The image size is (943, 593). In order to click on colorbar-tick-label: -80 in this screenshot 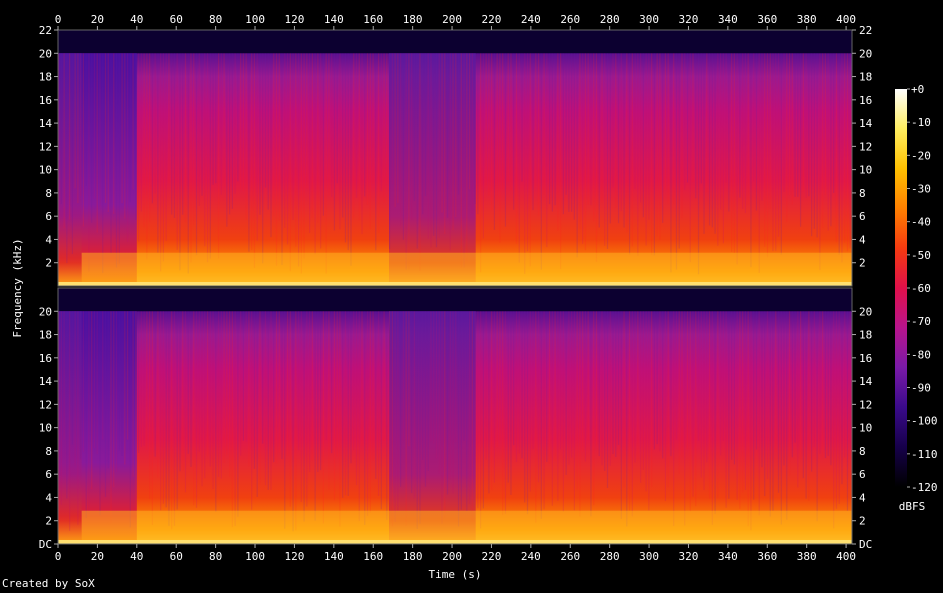, I will do `click(921, 354)`.